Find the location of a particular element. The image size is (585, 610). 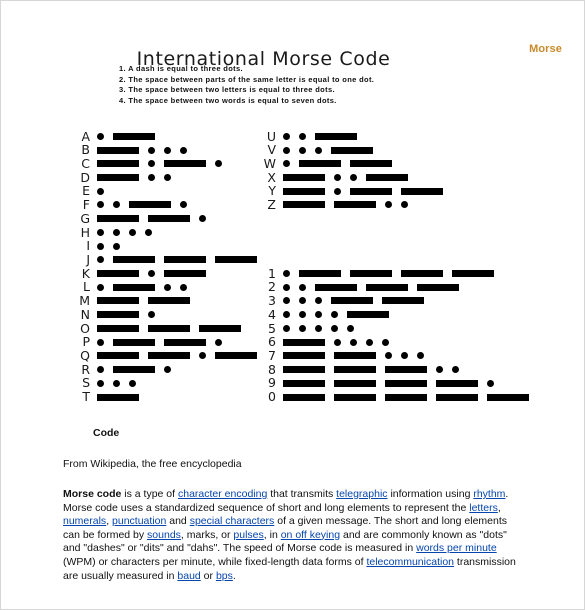

morse-chart-row: E is located at coordinates (94, 191).